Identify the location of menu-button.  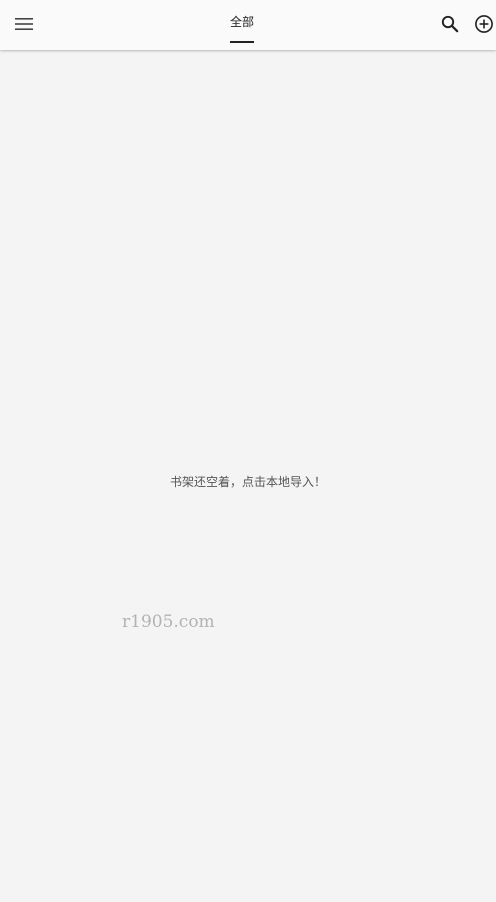
(24, 24).